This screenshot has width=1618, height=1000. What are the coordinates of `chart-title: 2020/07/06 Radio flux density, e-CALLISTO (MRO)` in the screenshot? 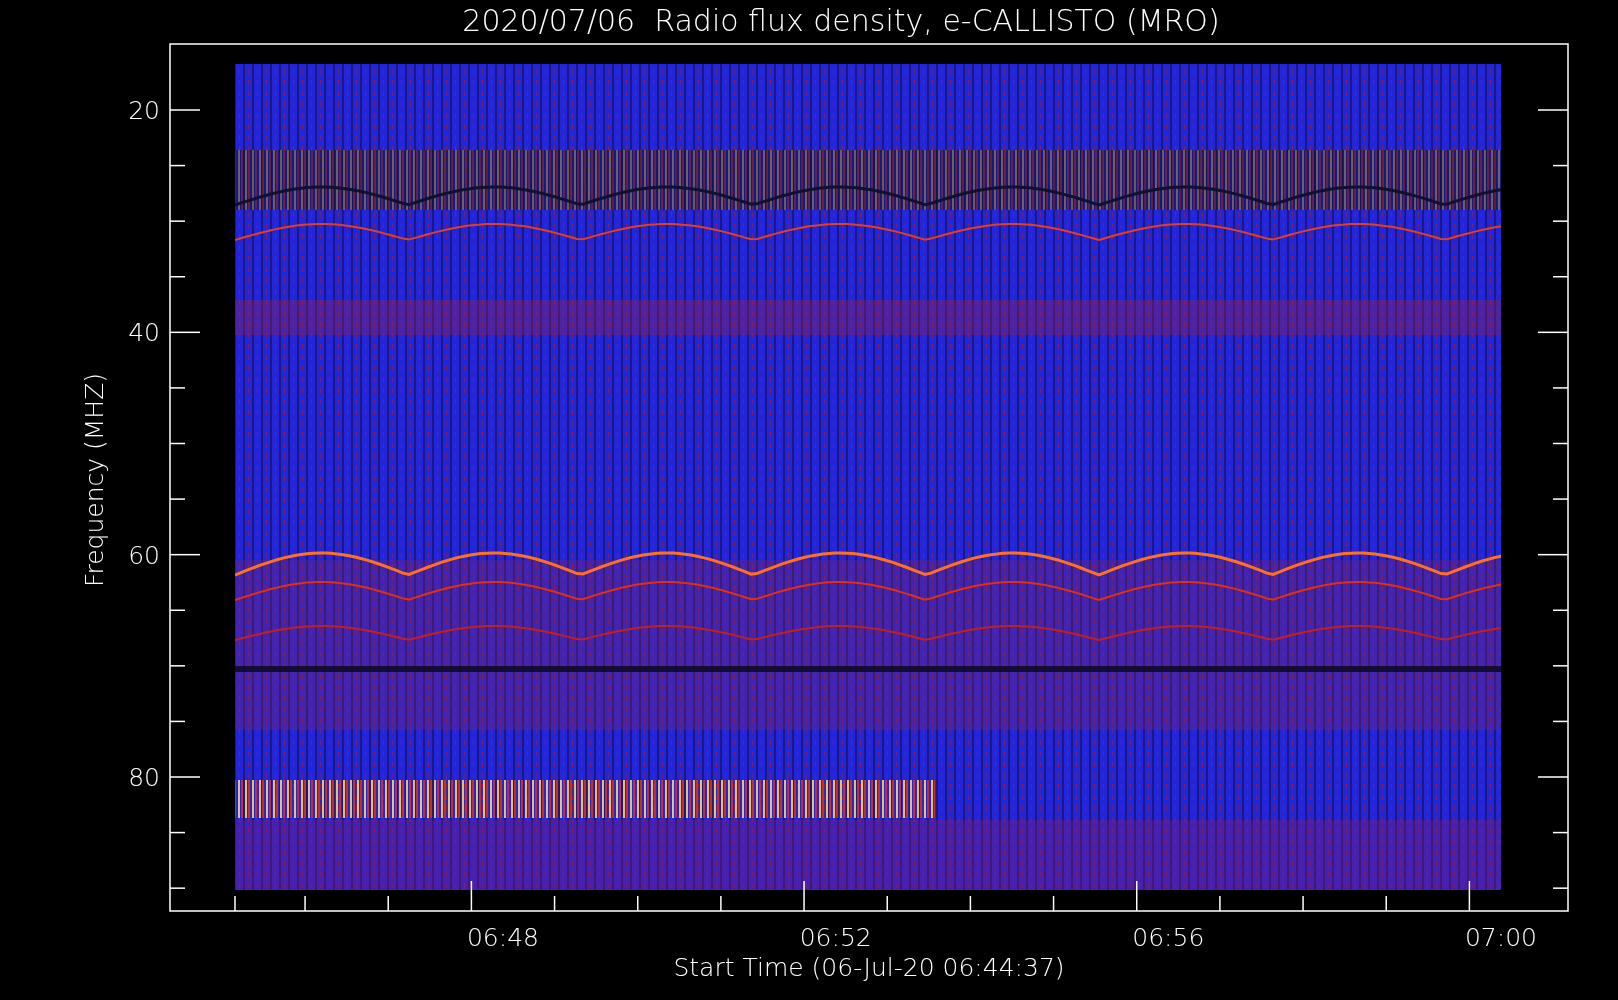 It's located at (841, 20).